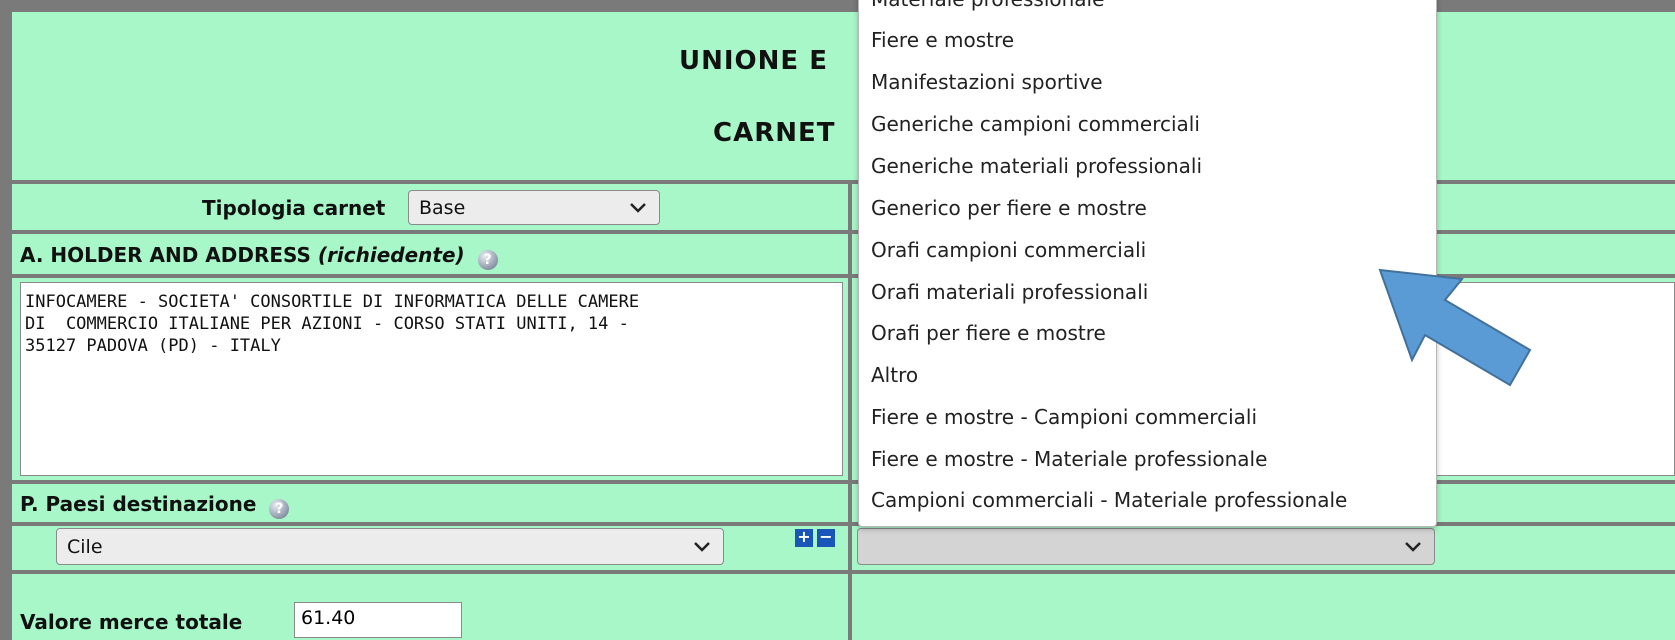 This screenshot has width=1675, height=640. I want to click on paesi-label-text: P. Paesi destinazione, so click(138, 504).